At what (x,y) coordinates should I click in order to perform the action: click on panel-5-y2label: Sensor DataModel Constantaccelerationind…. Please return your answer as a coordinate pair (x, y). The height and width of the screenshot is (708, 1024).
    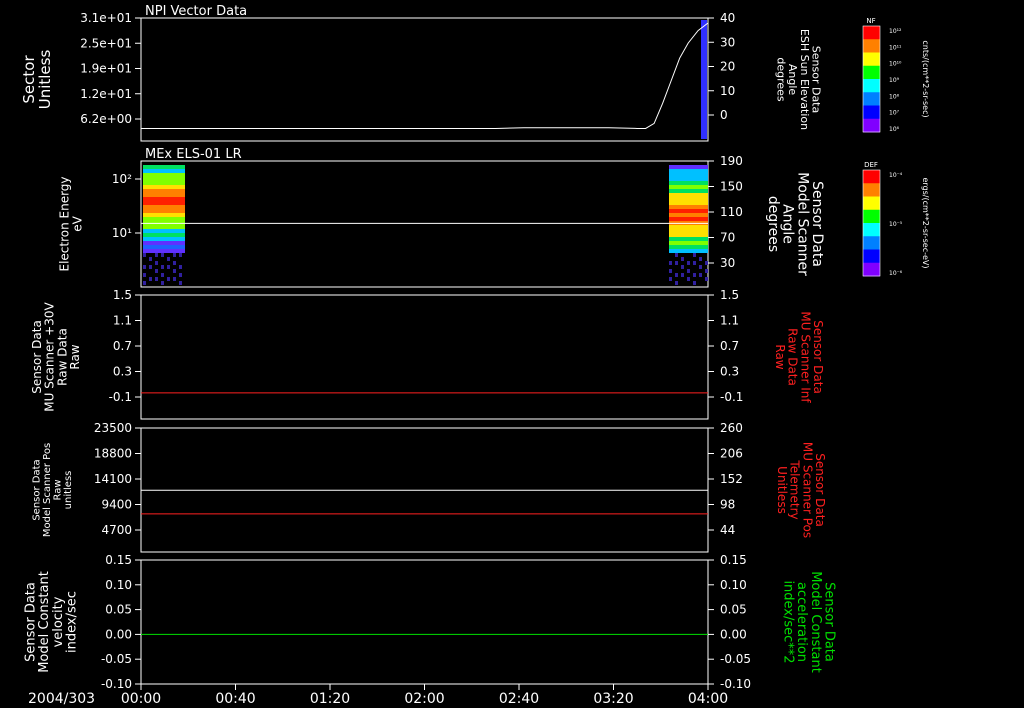
    Looking at the image, I should click on (809, 622).